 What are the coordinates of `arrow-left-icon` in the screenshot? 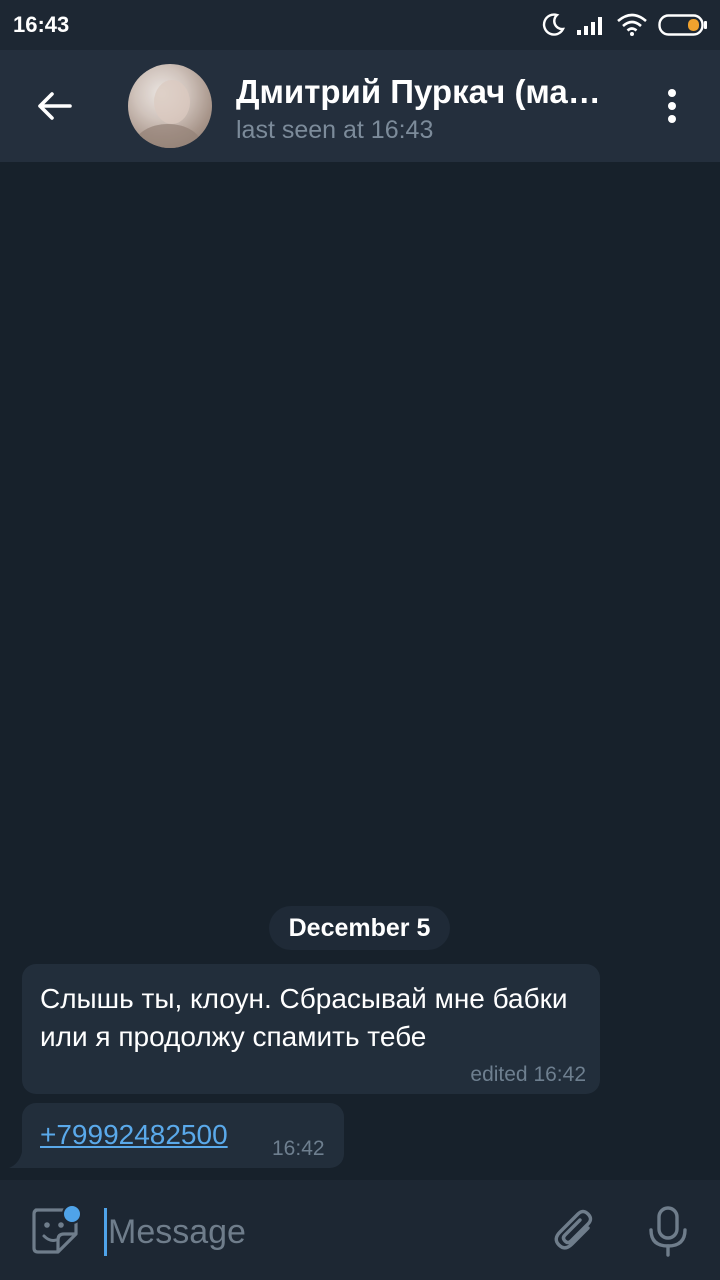 It's located at (55, 106).